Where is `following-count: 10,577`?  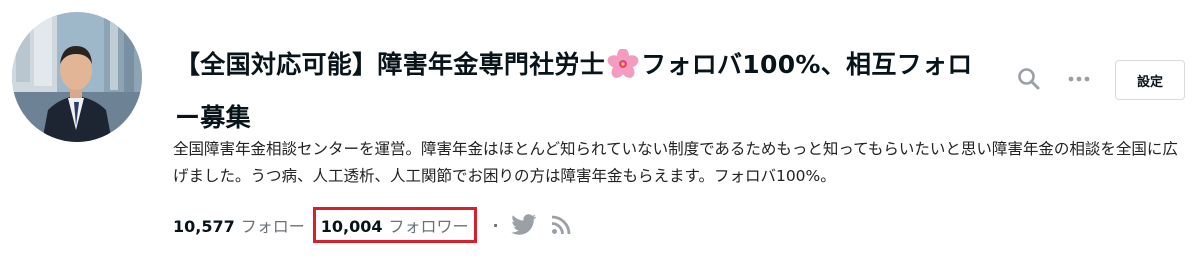 following-count: 10,577 is located at coordinates (204, 226).